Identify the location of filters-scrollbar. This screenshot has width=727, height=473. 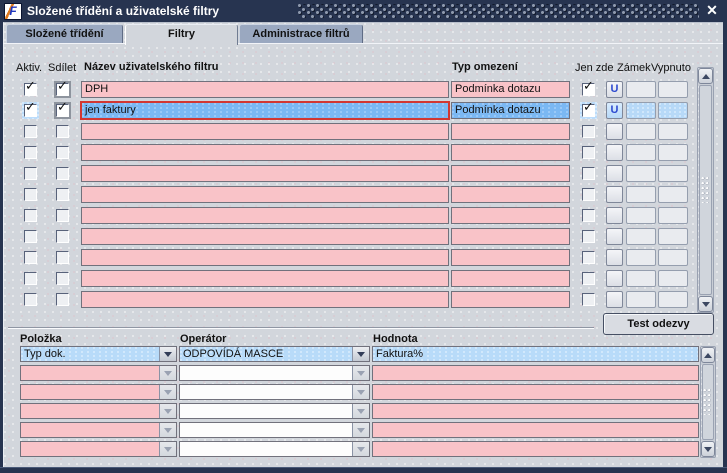
(705, 190).